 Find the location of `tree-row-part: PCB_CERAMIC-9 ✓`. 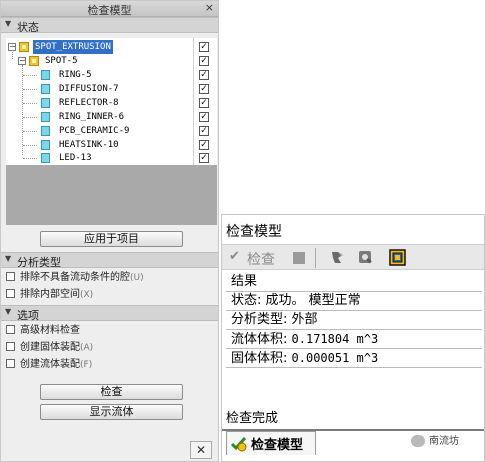

tree-row-part: PCB_CERAMIC-9 ✓ is located at coordinates (111, 131).